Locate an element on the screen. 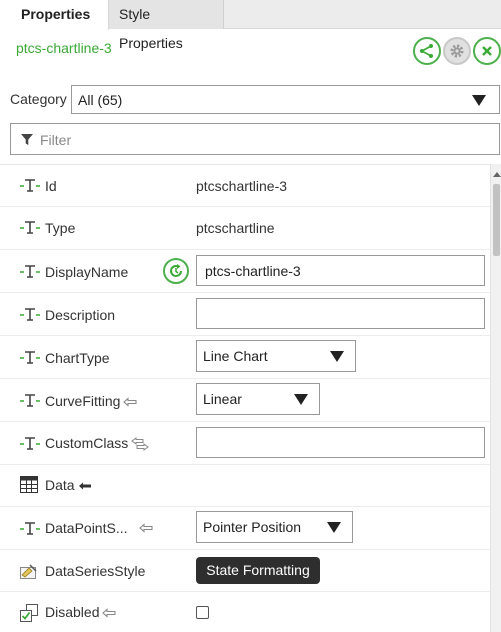 This screenshot has height=632, width=501. property-name-text: Disabled is located at coordinates (72, 612).